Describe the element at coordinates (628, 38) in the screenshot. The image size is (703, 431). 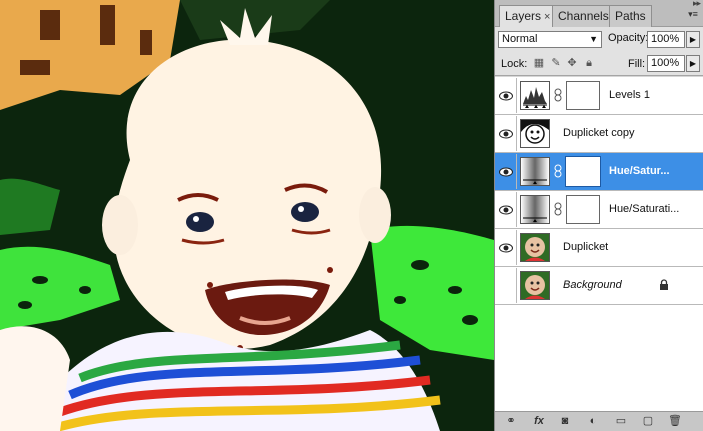
I see `opacity-label: Opacity:` at that location.